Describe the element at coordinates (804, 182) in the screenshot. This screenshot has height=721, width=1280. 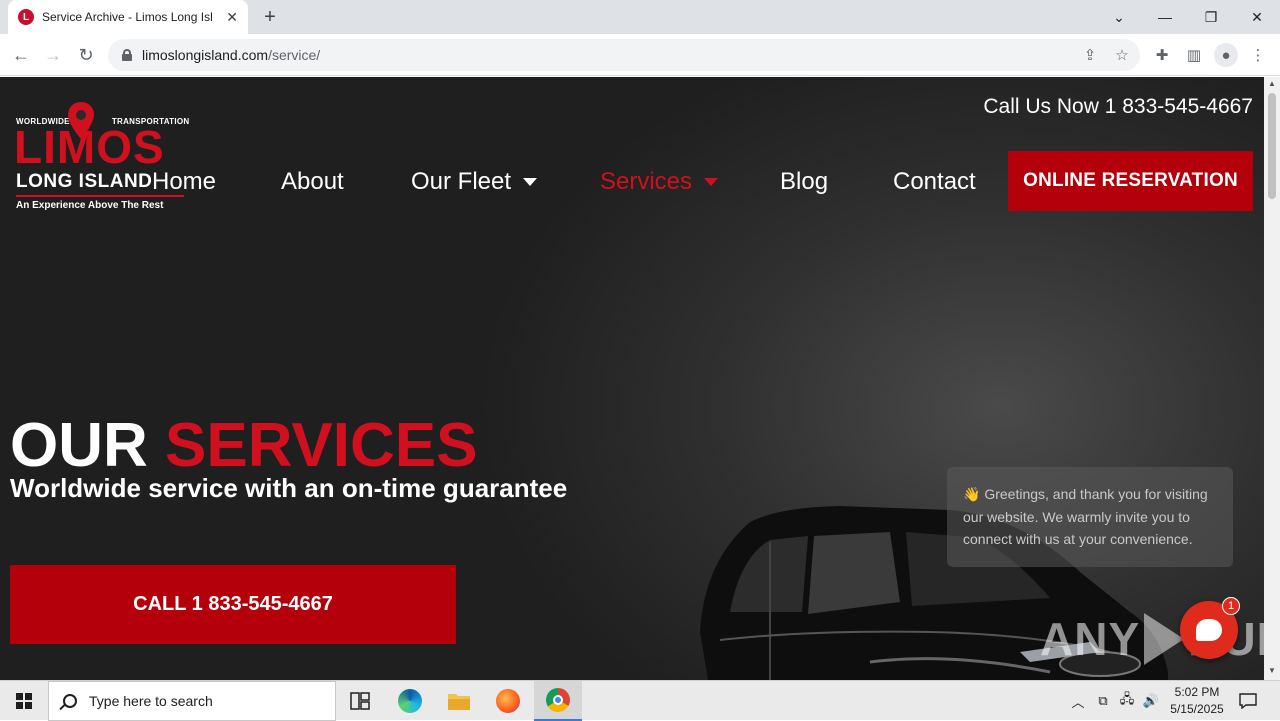
I see `nav-blog: Blog` at that location.